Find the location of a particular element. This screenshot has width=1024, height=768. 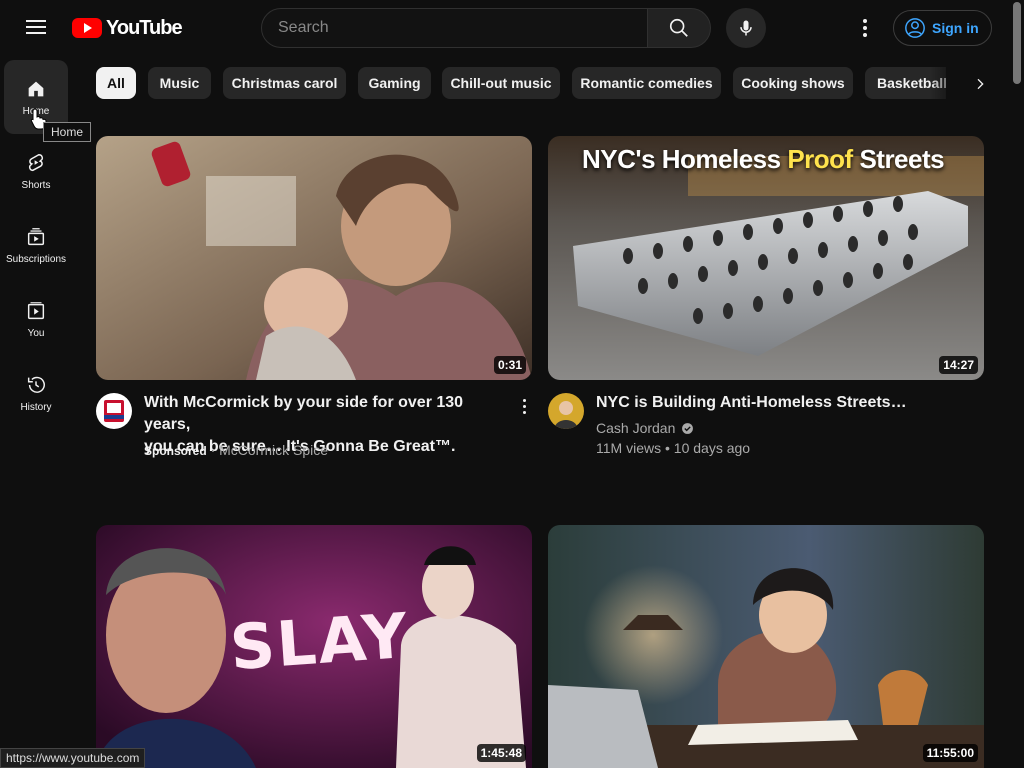

chip-gaming: Gaming is located at coordinates (394, 83).